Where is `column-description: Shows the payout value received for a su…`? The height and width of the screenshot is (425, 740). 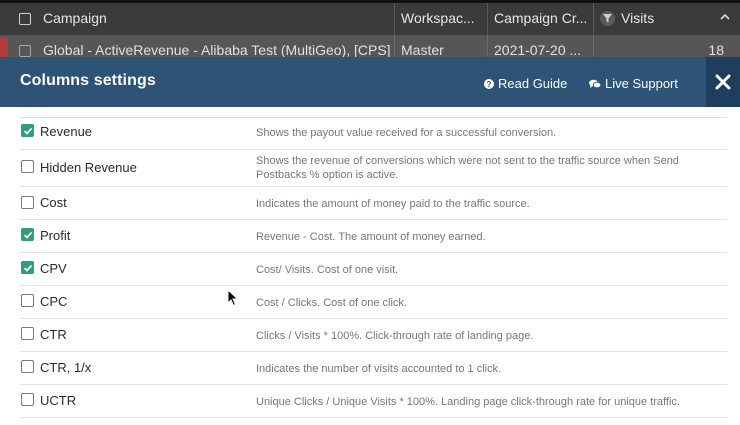
column-description: Shows the payout value received for a su… is located at coordinates (406, 133).